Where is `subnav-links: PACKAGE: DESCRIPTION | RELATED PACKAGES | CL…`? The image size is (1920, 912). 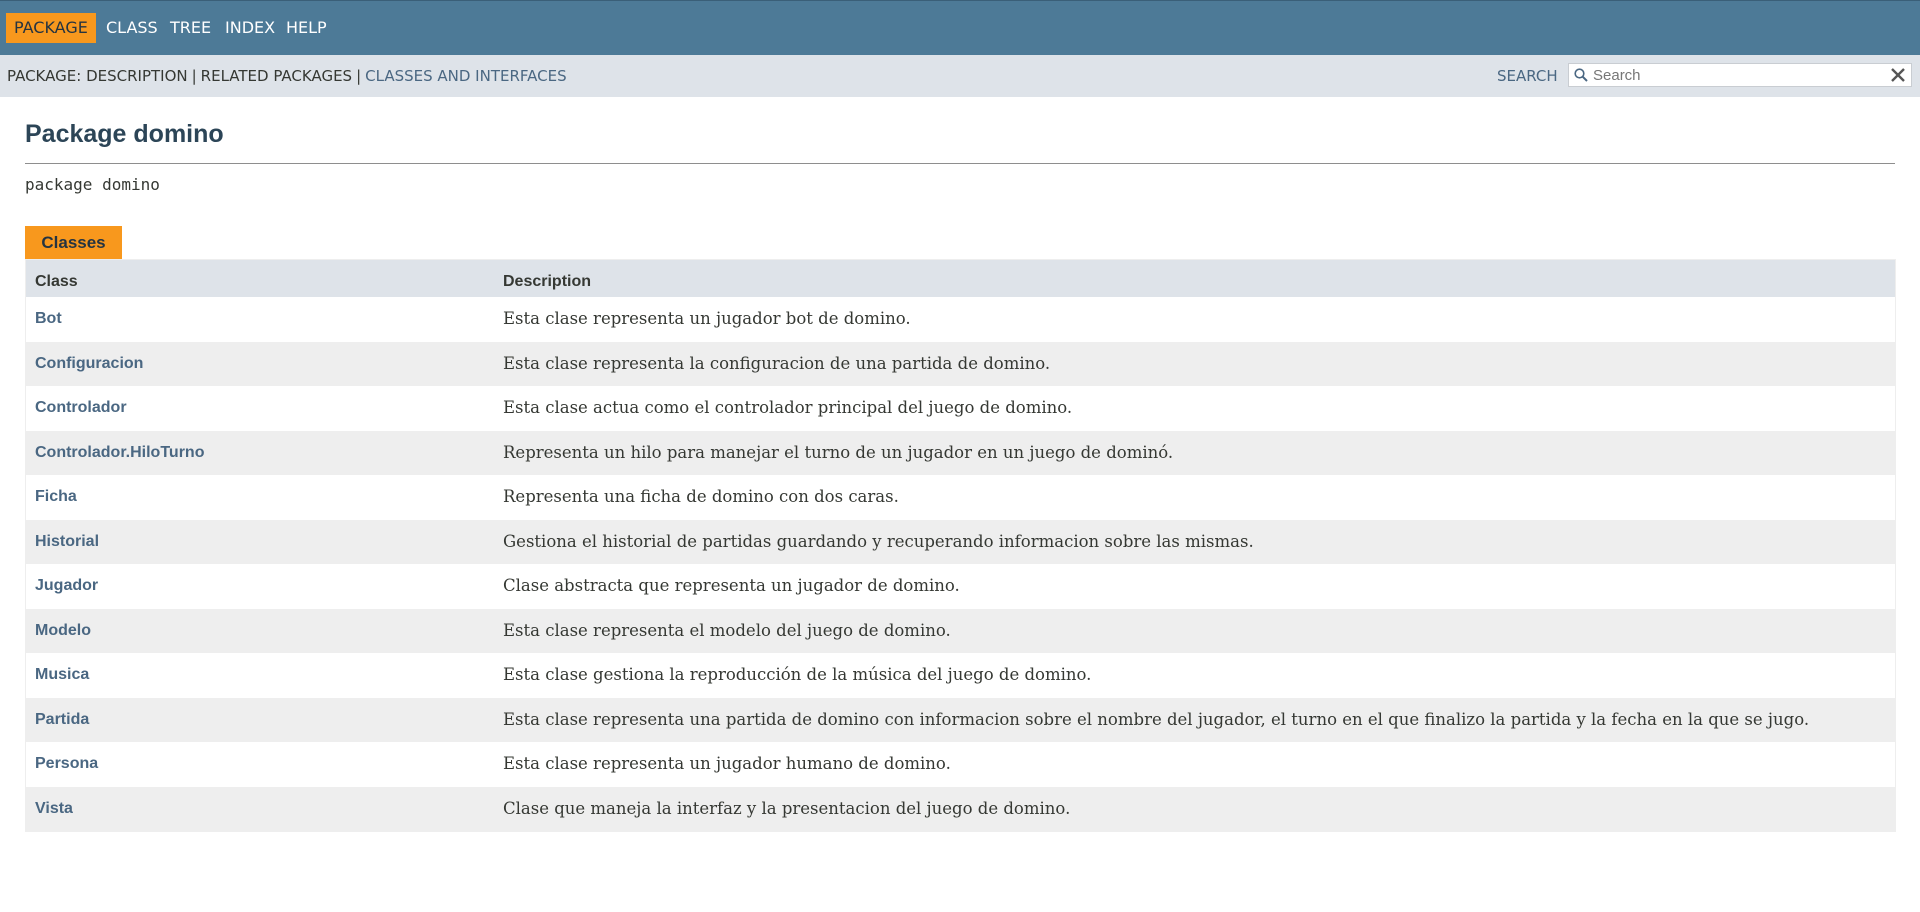
subnav-links: PACKAGE: DESCRIPTION | RELATED PACKAGES | CL… is located at coordinates (287, 76).